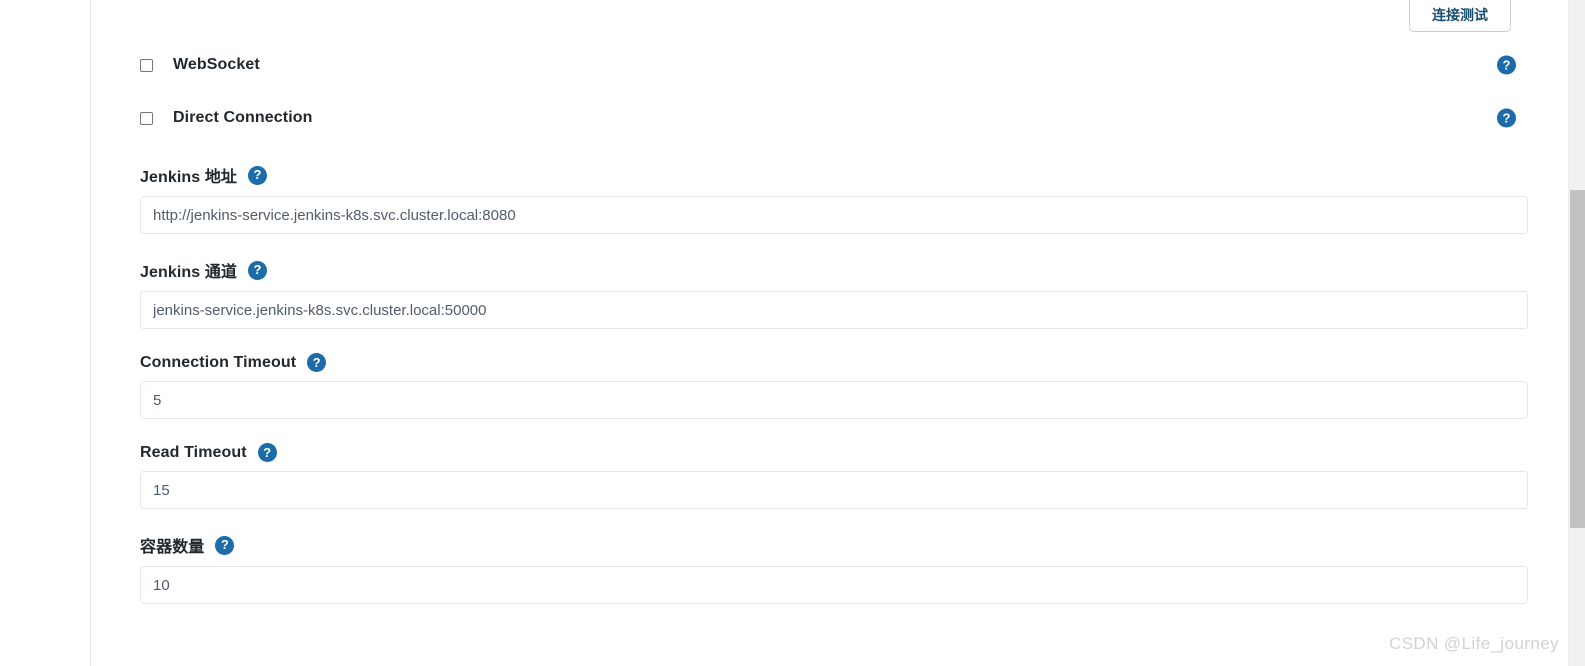 This screenshot has width=1585, height=666. I want to click on field-label-row: Jenkins 通道 ?, so click(834, 270).